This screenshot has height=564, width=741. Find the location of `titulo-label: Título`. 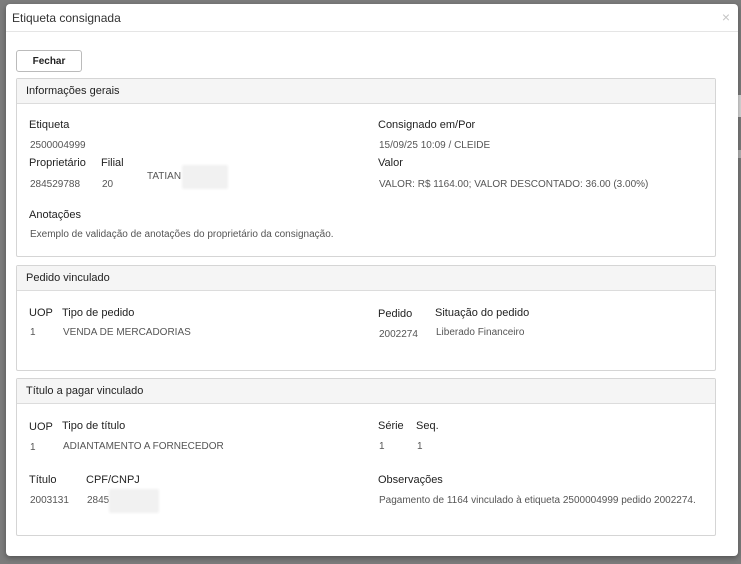

titulo-label: Título is located at coordinates (43, 480).